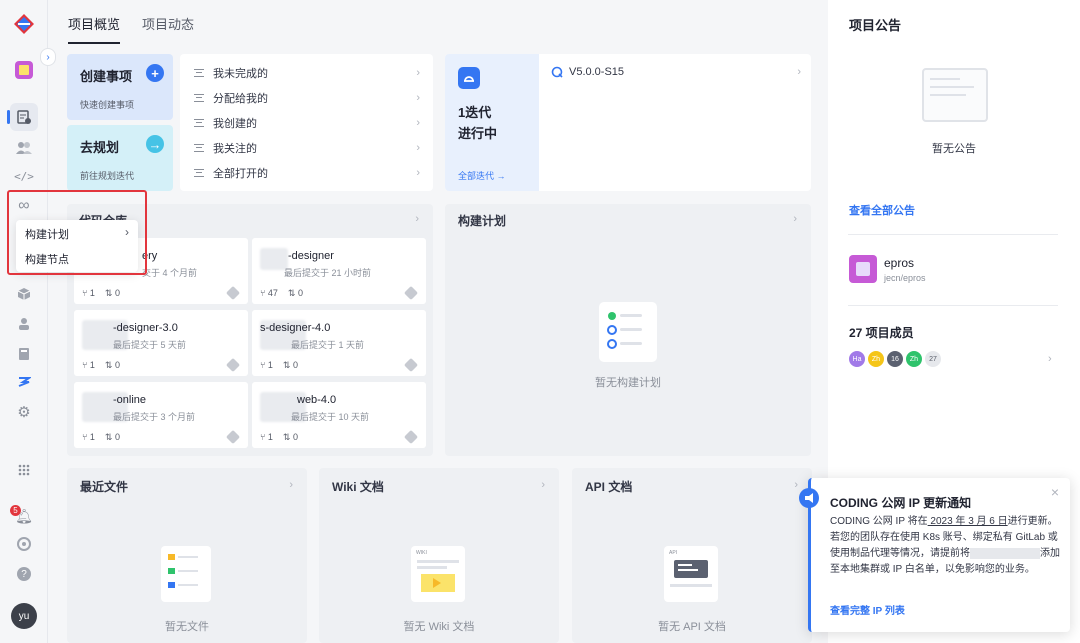 Image resolution: width=1080 pixels, height=643 pixels. What do you see at coordinates (15, 510) in the screenshot?
I see `notification-badge: 5` at bounding box center [15, 510].